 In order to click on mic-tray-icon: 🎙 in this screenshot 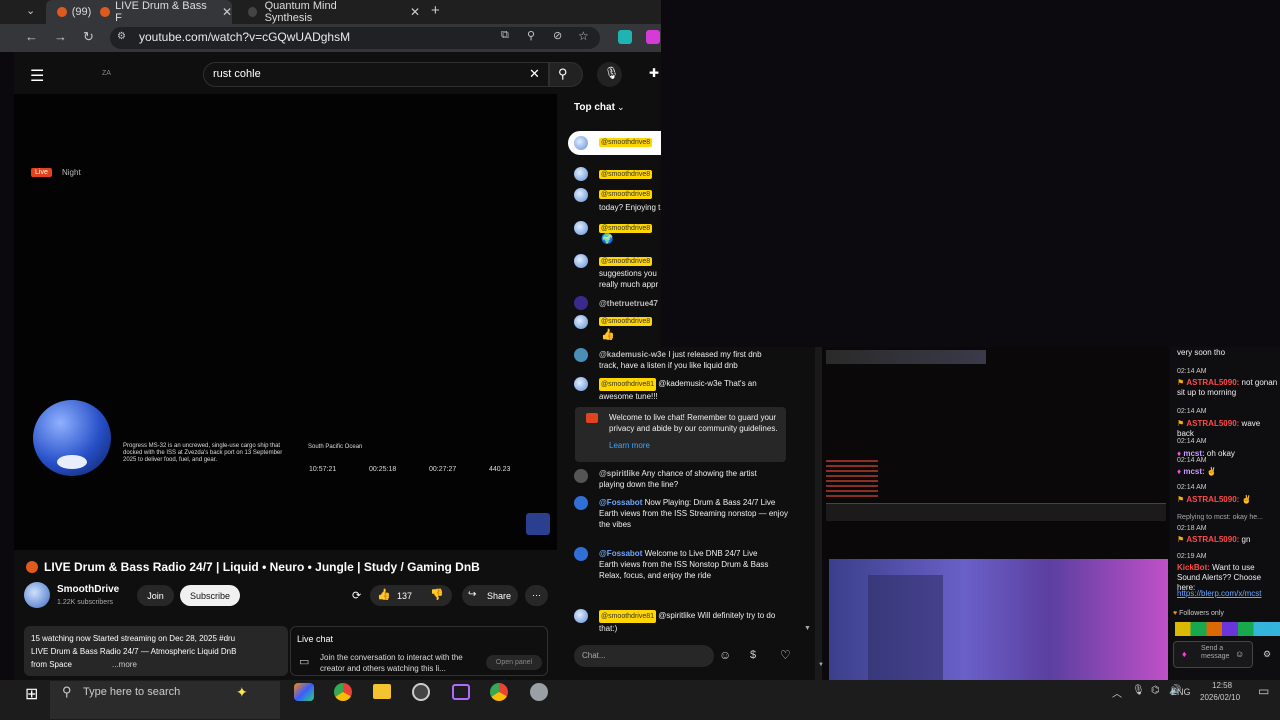, I will do `click(1138, 690)`.